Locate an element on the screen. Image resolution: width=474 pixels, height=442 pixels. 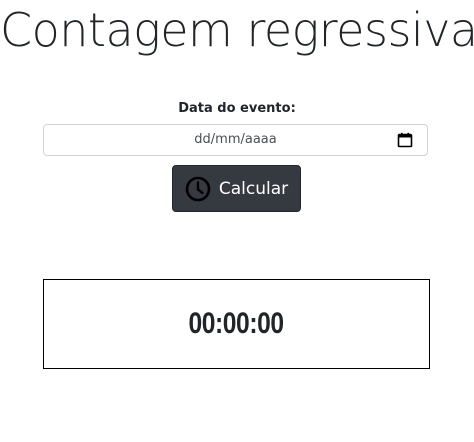
date-placeholder: dd/mm/aaaa is located at coordinates (235, 139).